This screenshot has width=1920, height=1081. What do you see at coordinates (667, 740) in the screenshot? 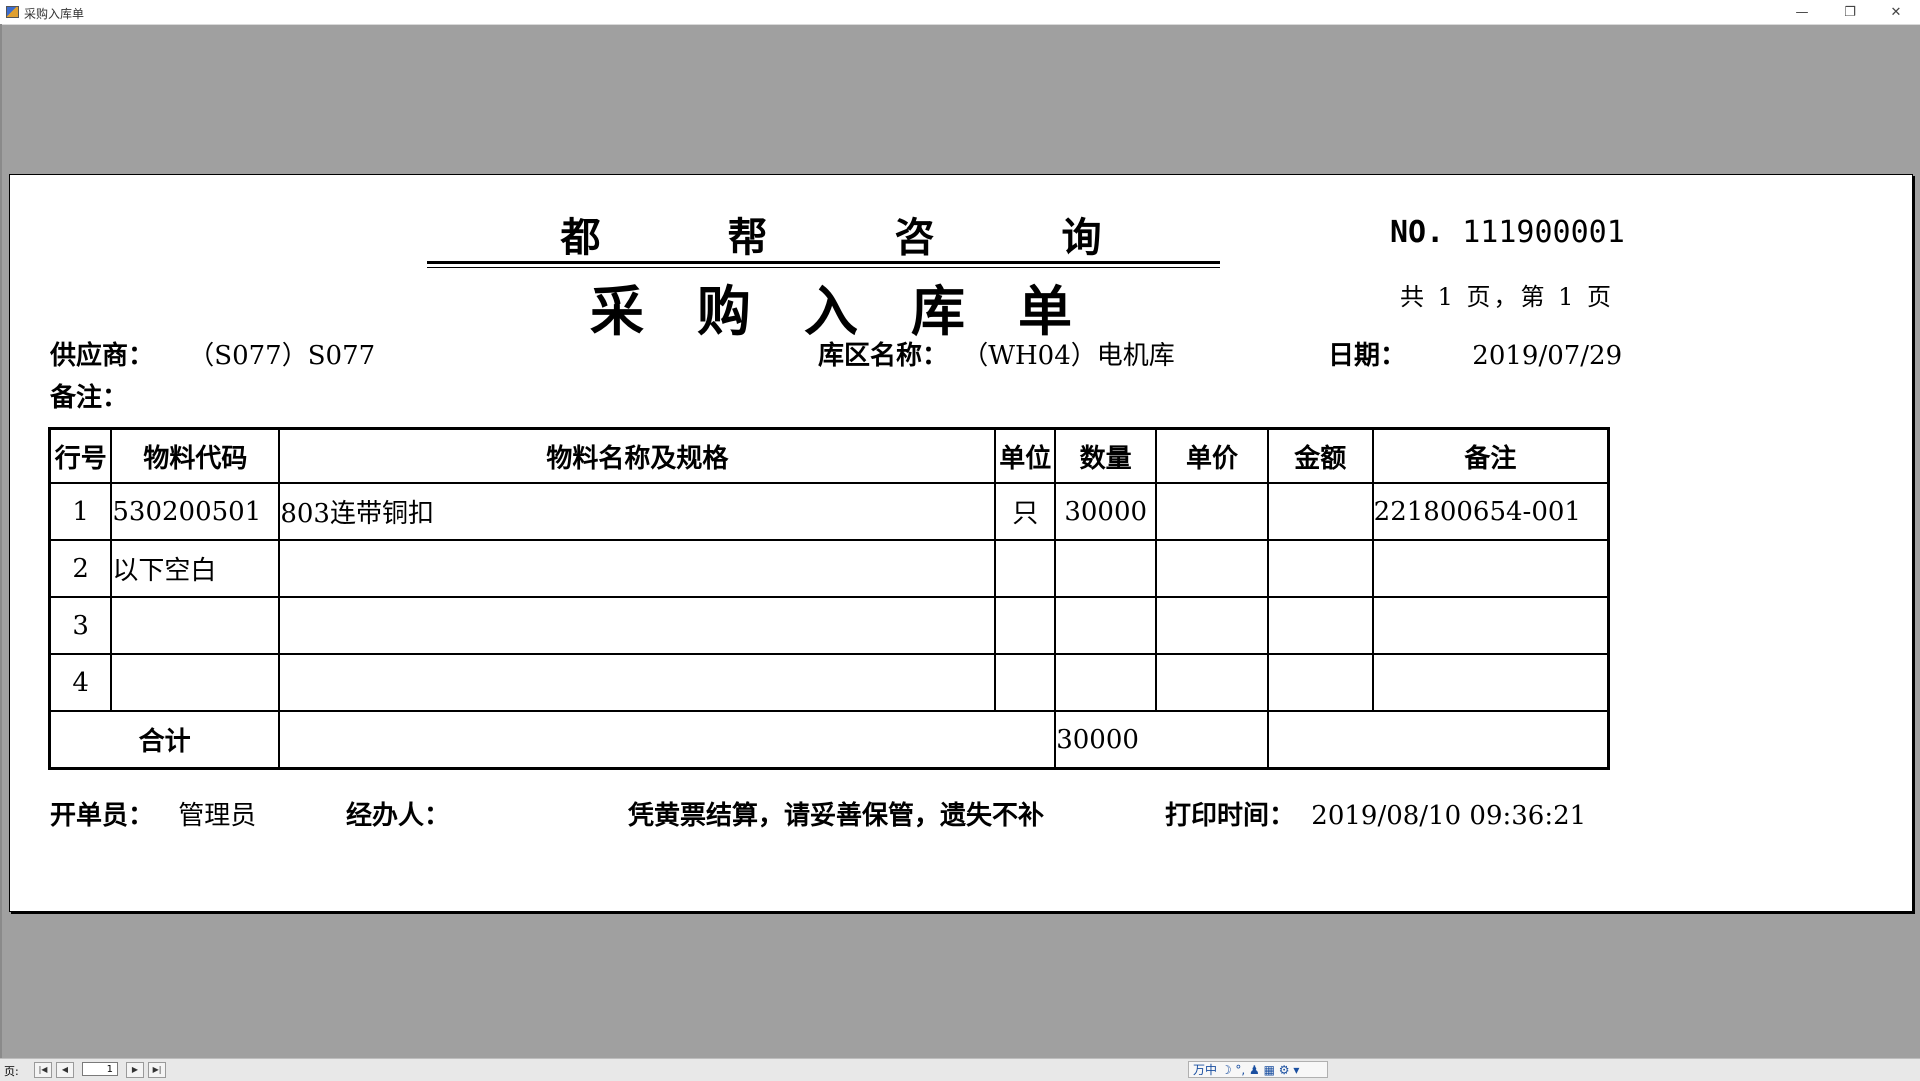
I see `total-blank-cell` at bounding box center [667, 740].